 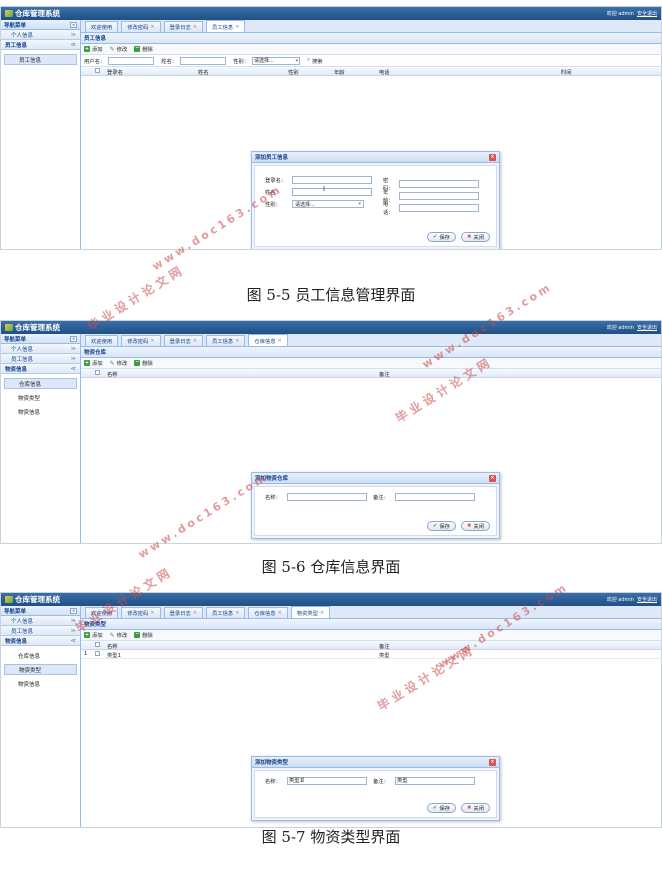 What do you see at coordinates (439, 196) in the screenshot?
I see `age-input` at bounding box center [439, 196].